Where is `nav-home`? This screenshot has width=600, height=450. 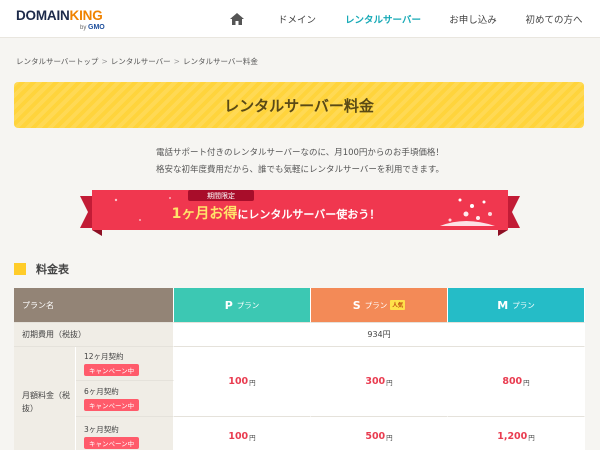
nav-home is located at coordinates (237, 19).